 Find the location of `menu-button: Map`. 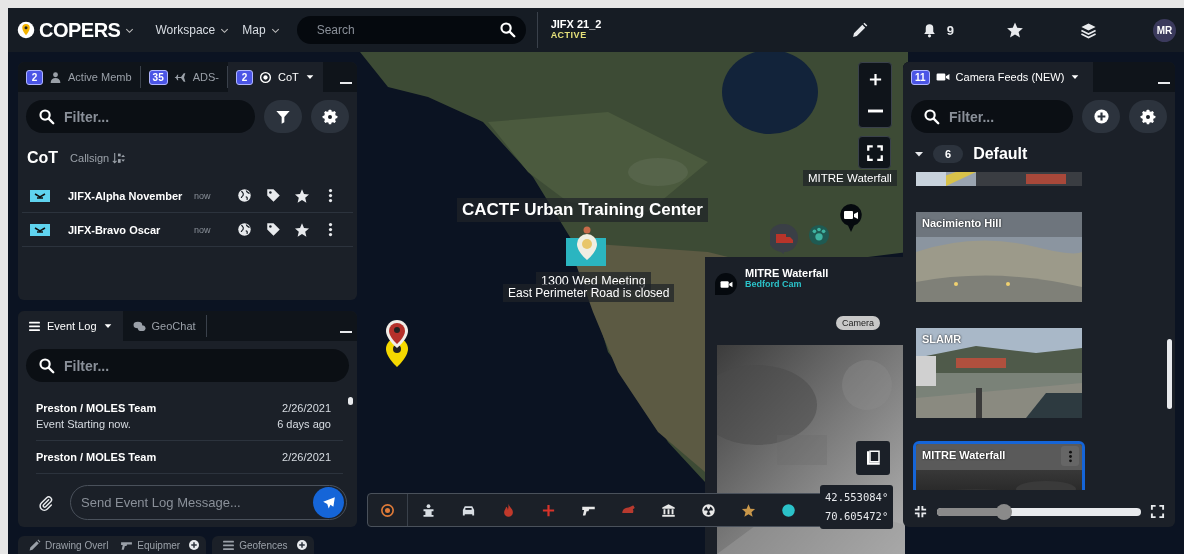

menu-button: Map is located at coordinates (261, 30).